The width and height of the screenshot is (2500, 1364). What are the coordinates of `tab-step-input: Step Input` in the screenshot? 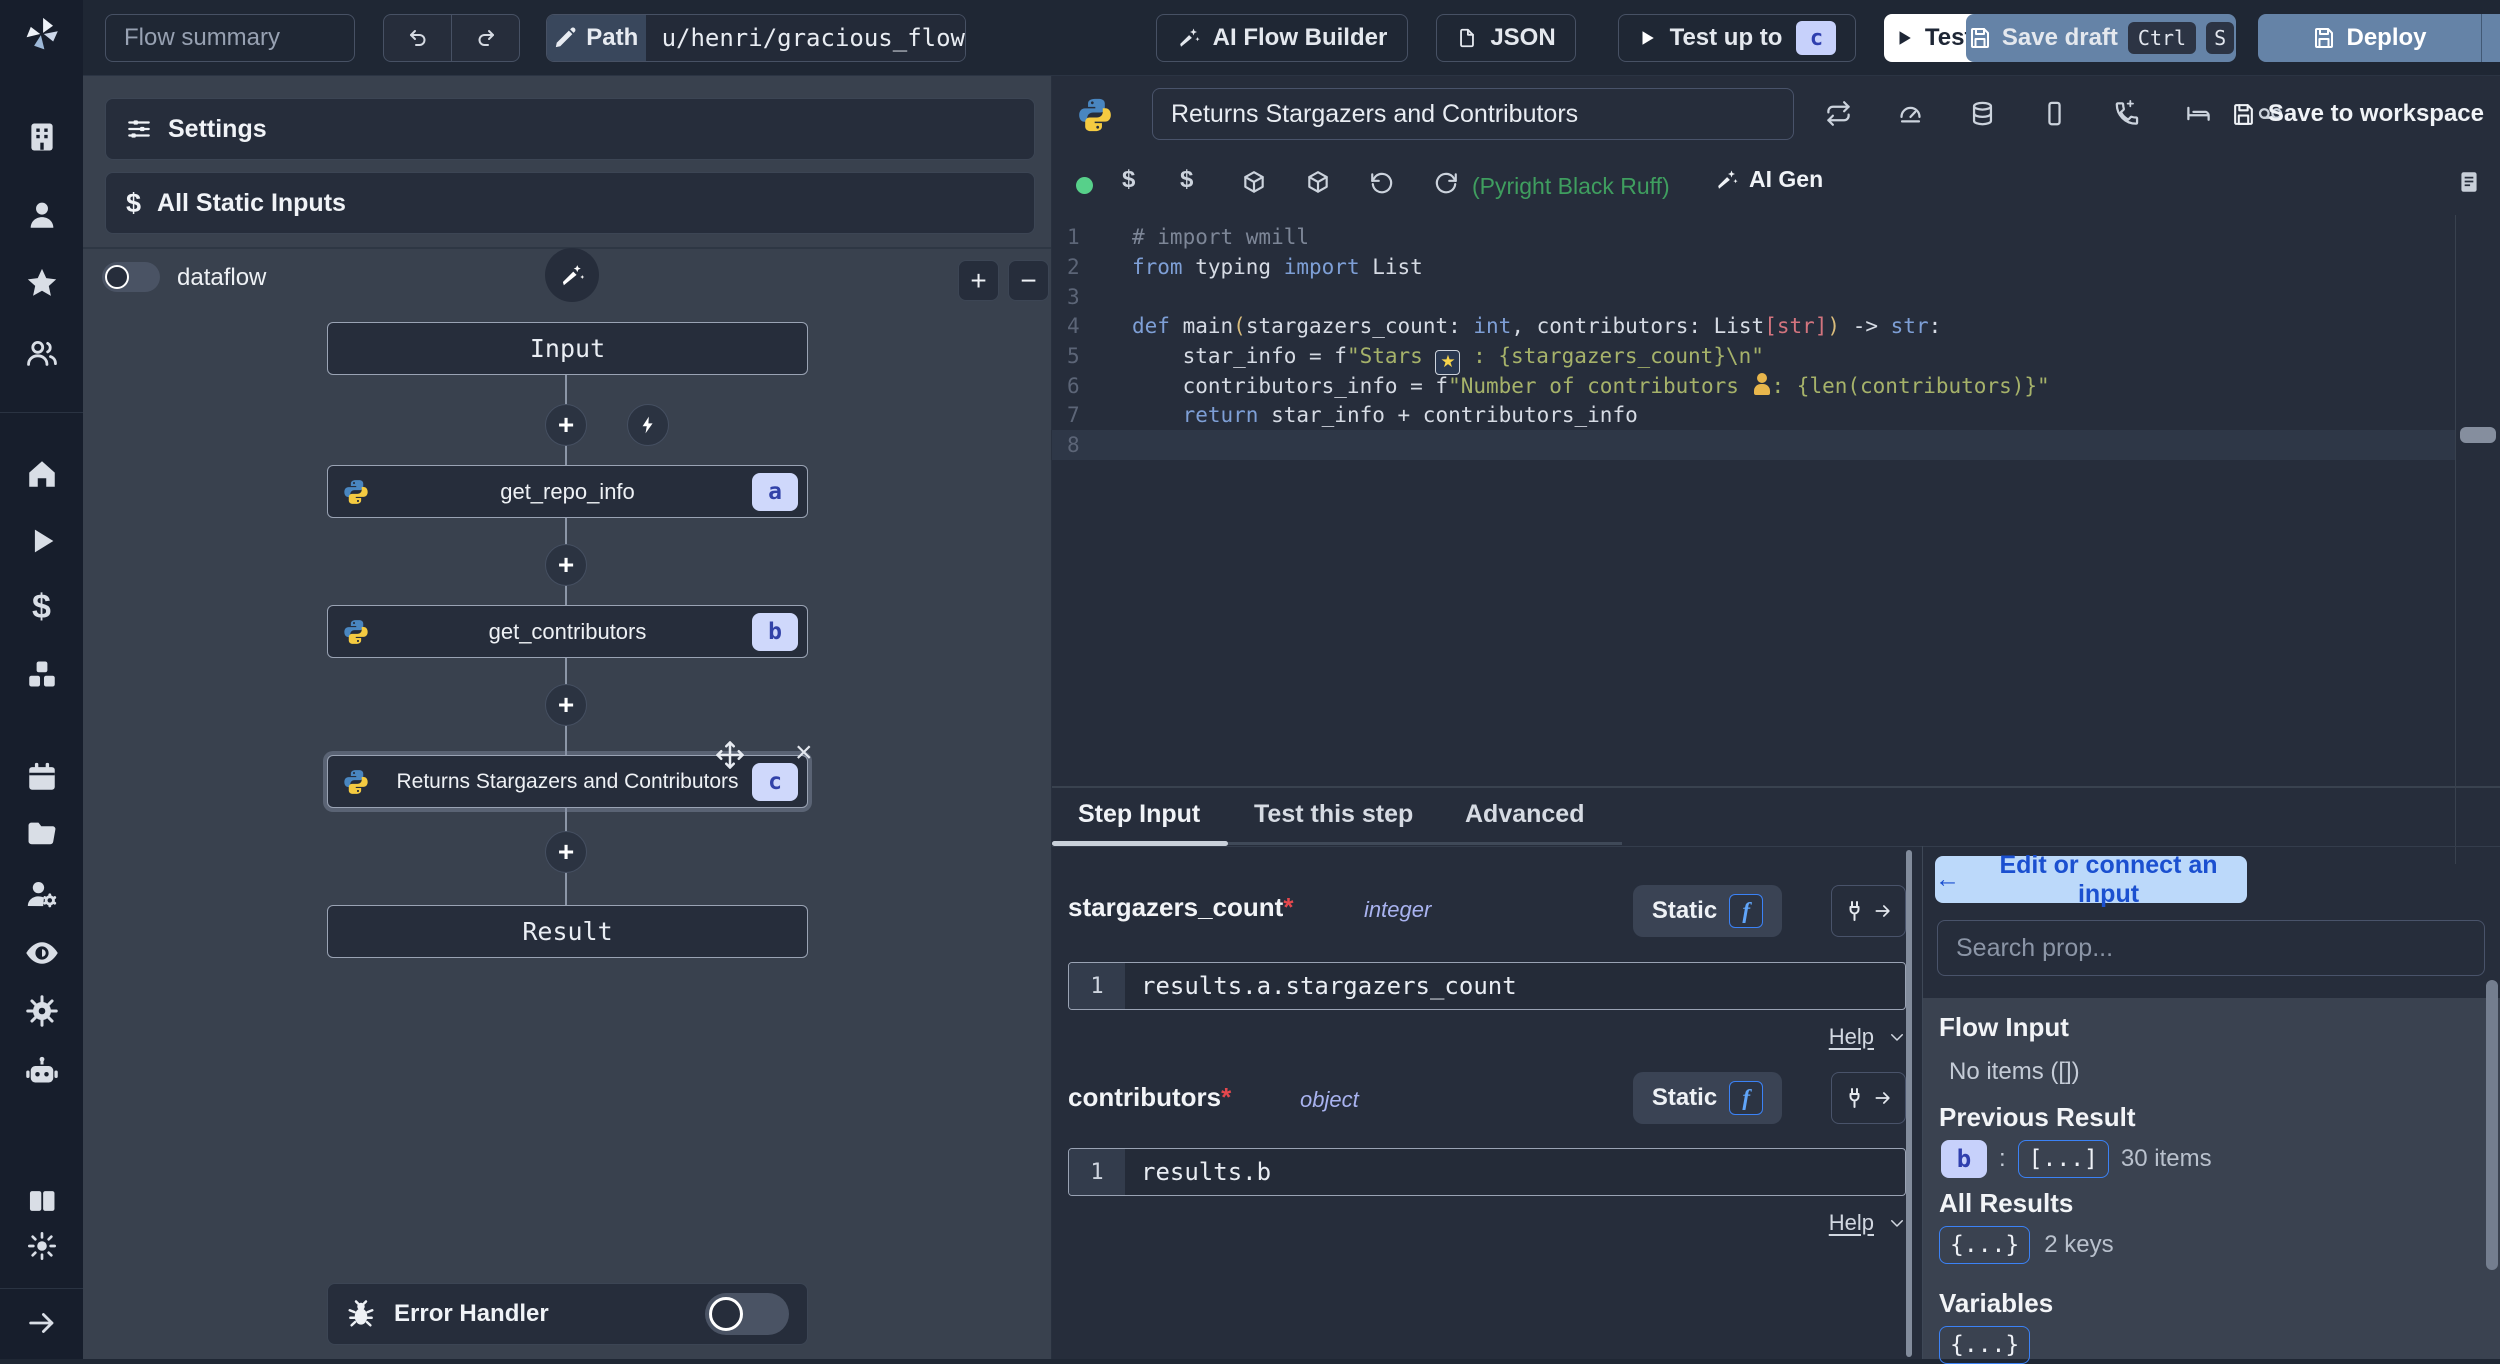 It's located at (1139, 814).